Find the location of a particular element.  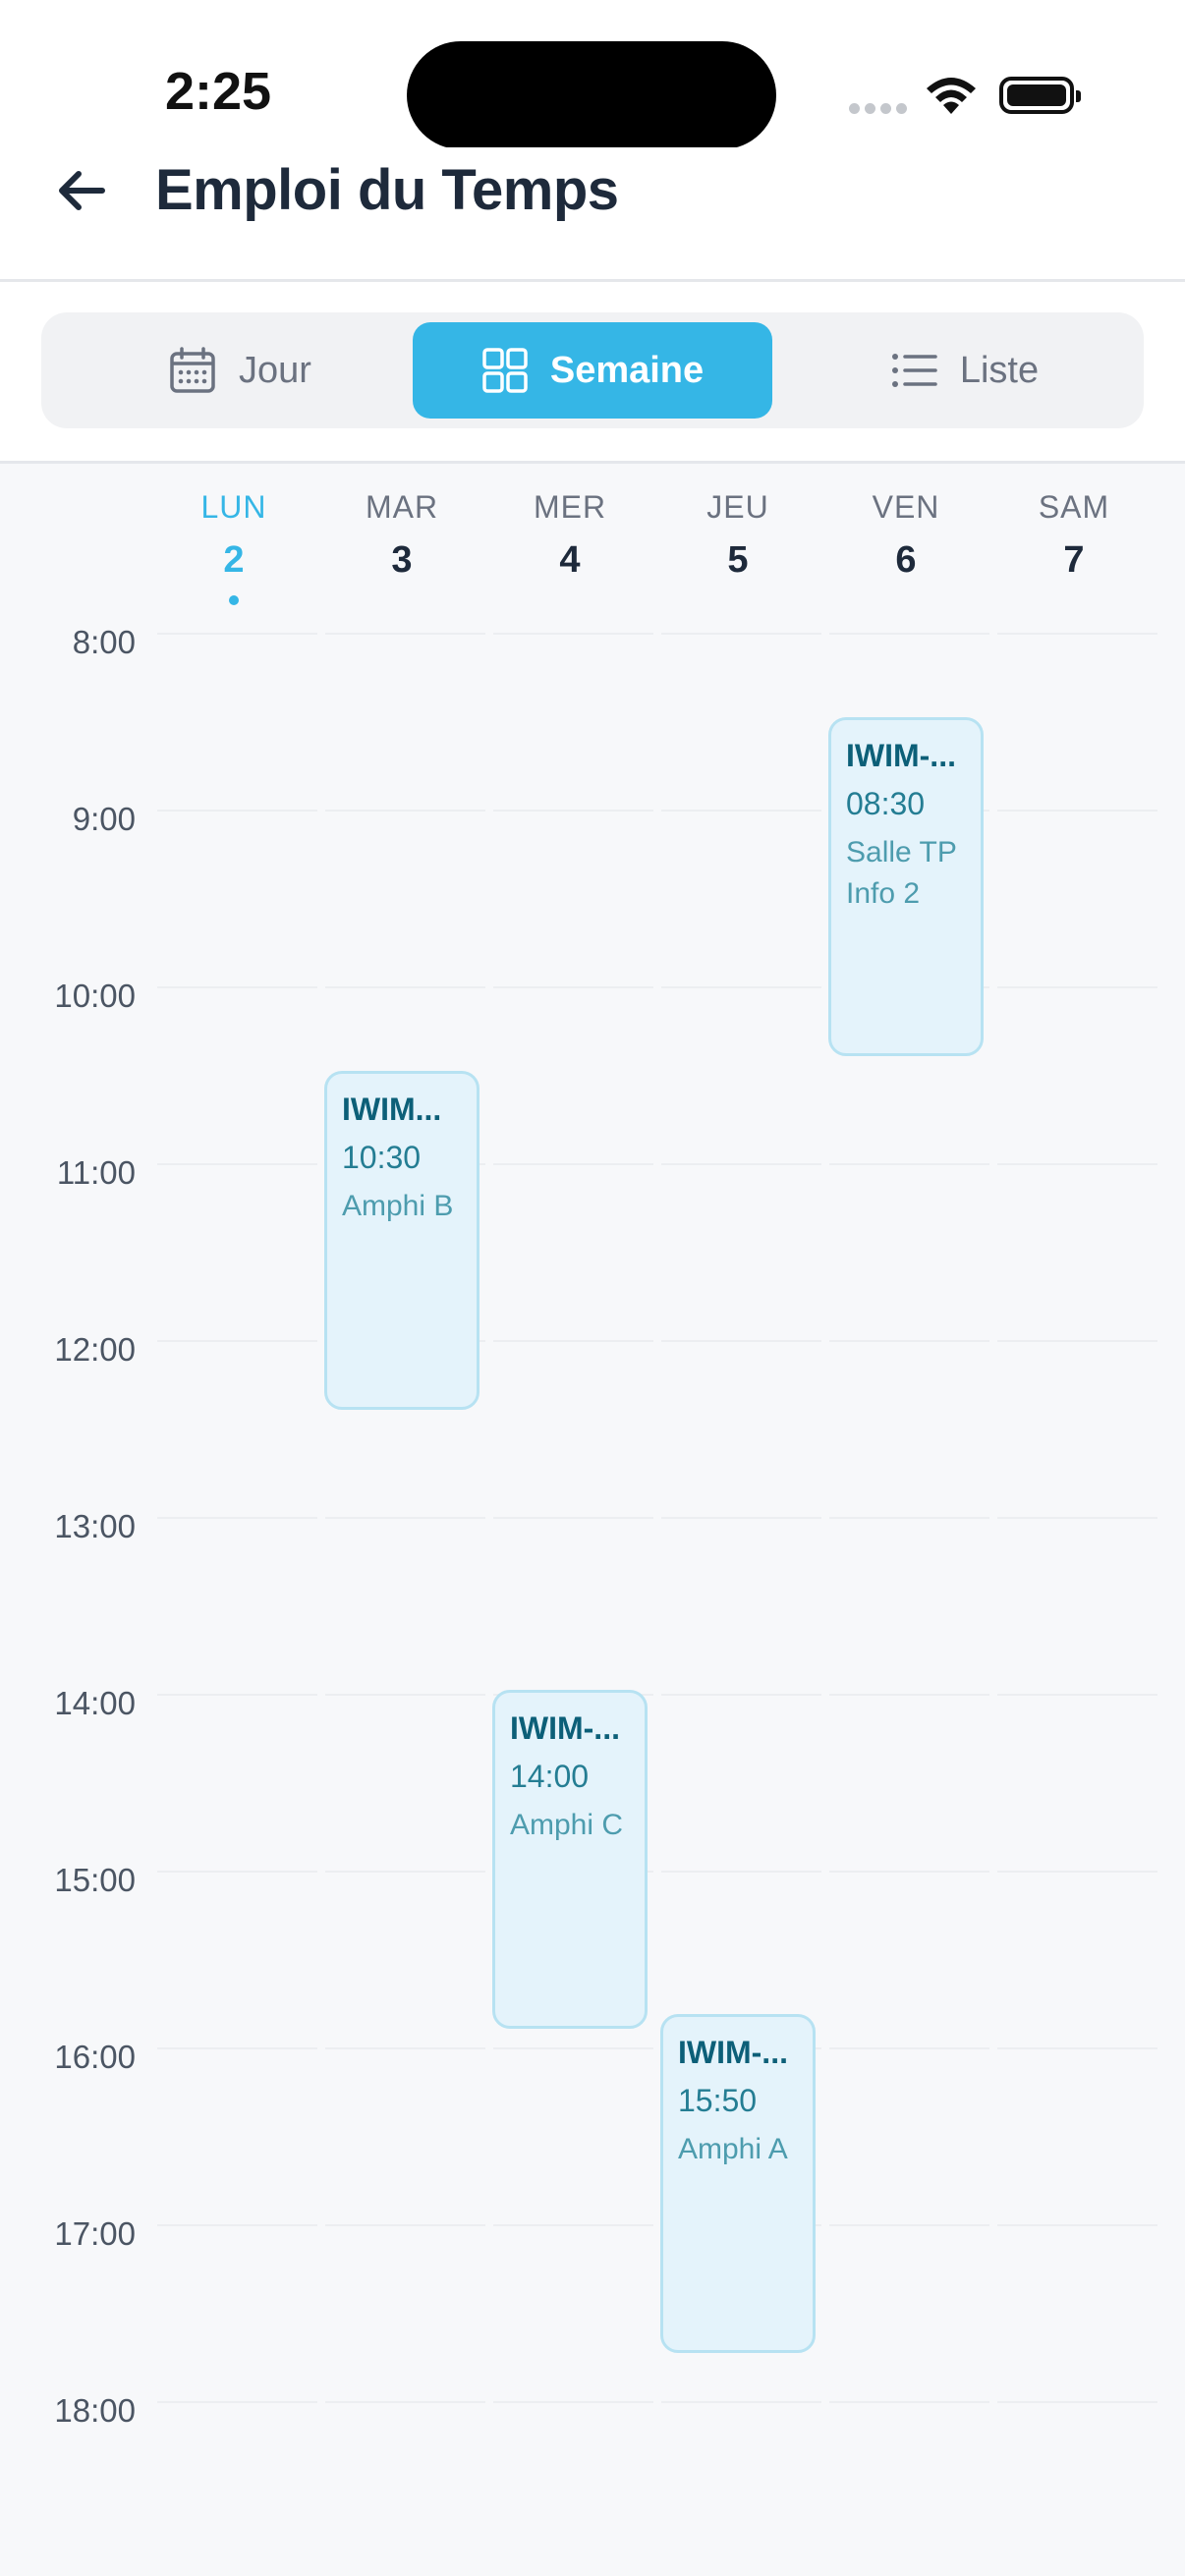

day-name: JEU is located at coordinates (738, 507).